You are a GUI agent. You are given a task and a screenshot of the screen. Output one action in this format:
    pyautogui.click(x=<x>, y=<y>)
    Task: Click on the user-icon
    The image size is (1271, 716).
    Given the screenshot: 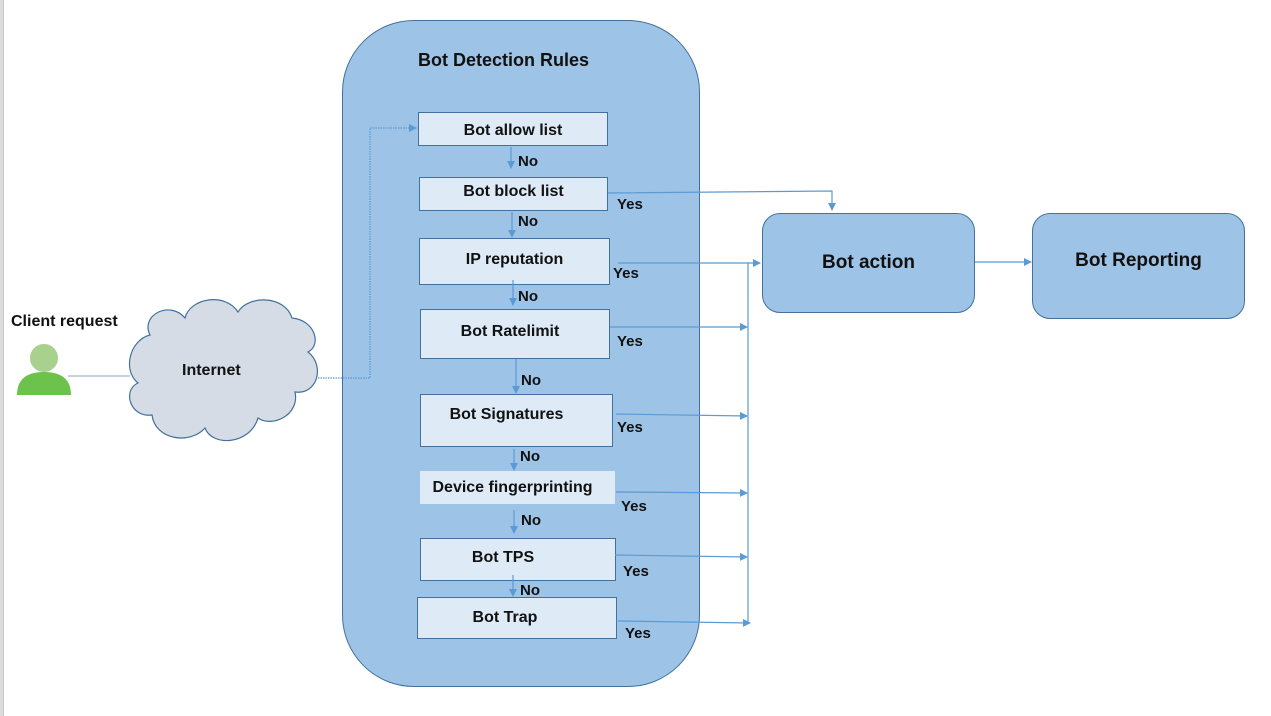 What is the action you would take?
    pyautogui.click(x=45, y=366)
    